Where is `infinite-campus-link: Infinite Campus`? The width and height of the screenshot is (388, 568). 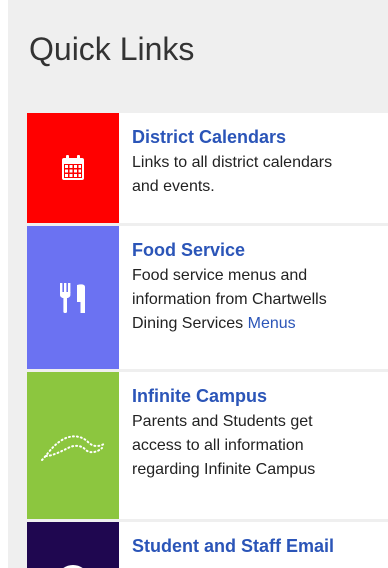
infinite-campus-link: Infinite Campus is located at coordinates (260, 396).